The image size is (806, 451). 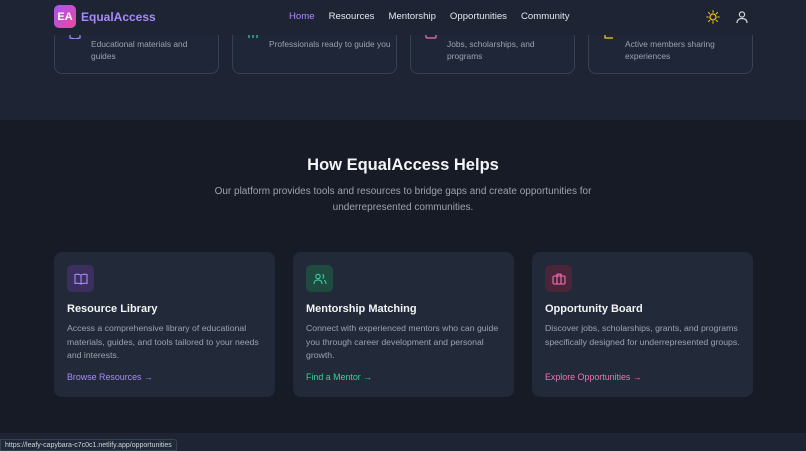 I want to click on section-title: How EqualAccess Helps, so click(x=403, y=165).